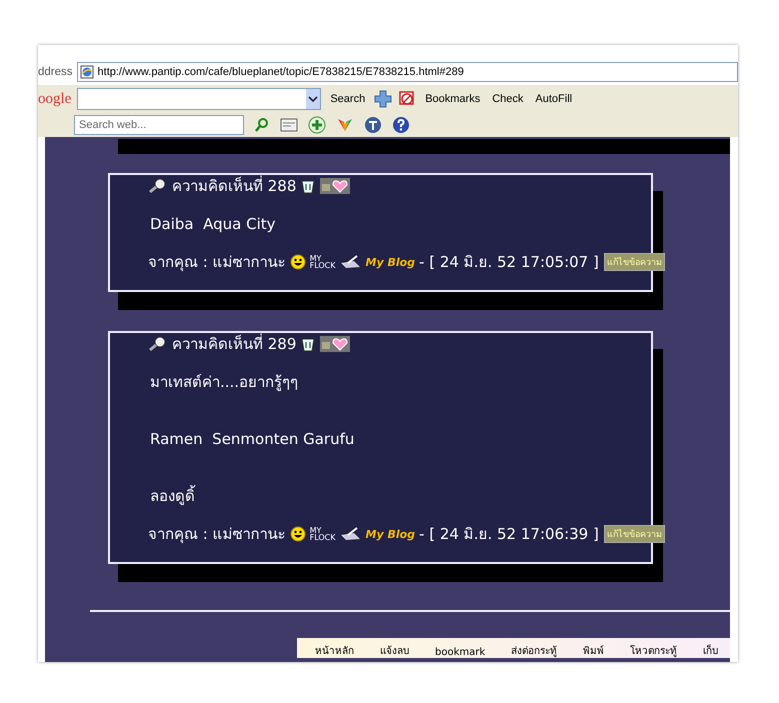 This screenshot has width=779, height=703. I want to click on comment-number: ความคิดเห็นที่ 288, so click(234, 186).